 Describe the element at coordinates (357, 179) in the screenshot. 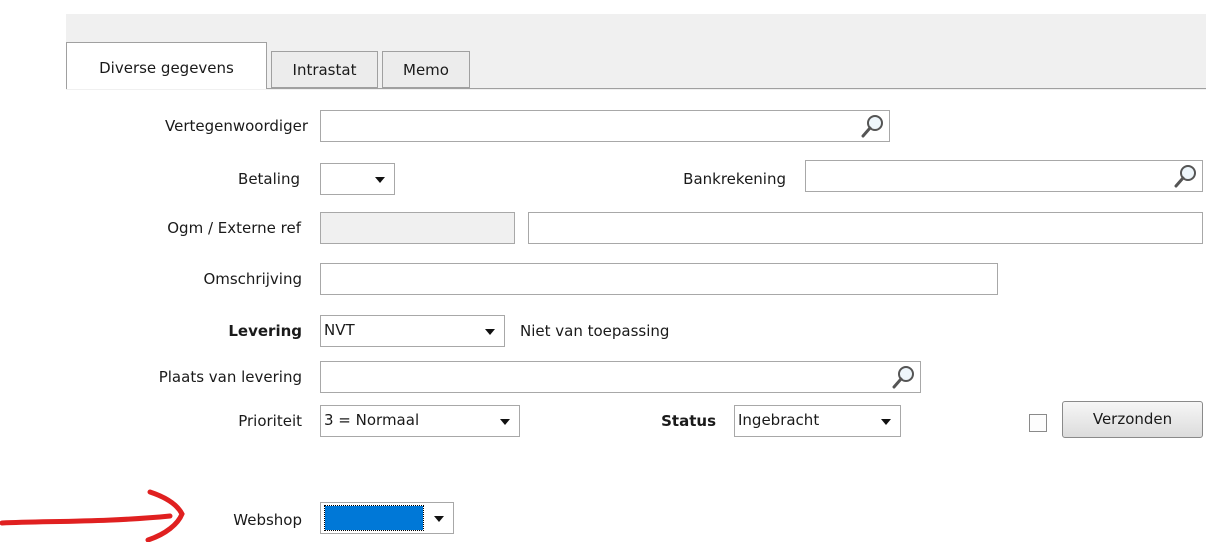

I see `betaling-select` at that location.